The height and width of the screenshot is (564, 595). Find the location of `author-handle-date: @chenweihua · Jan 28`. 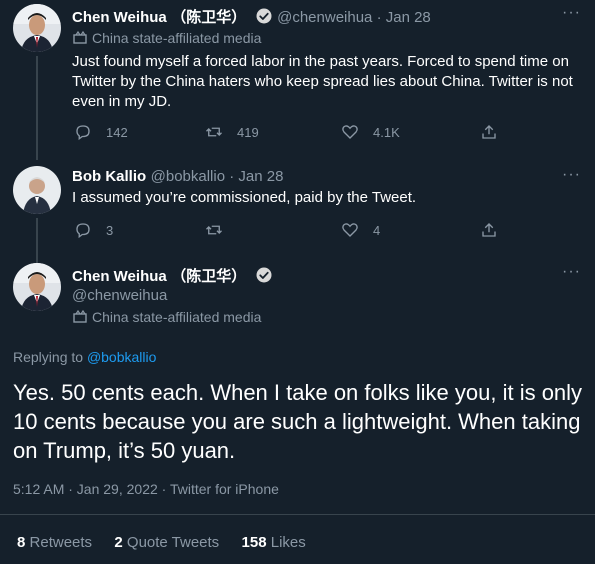

author-handle-date: @chenweihua · Jan 28 is located at coordinates (354, 17).